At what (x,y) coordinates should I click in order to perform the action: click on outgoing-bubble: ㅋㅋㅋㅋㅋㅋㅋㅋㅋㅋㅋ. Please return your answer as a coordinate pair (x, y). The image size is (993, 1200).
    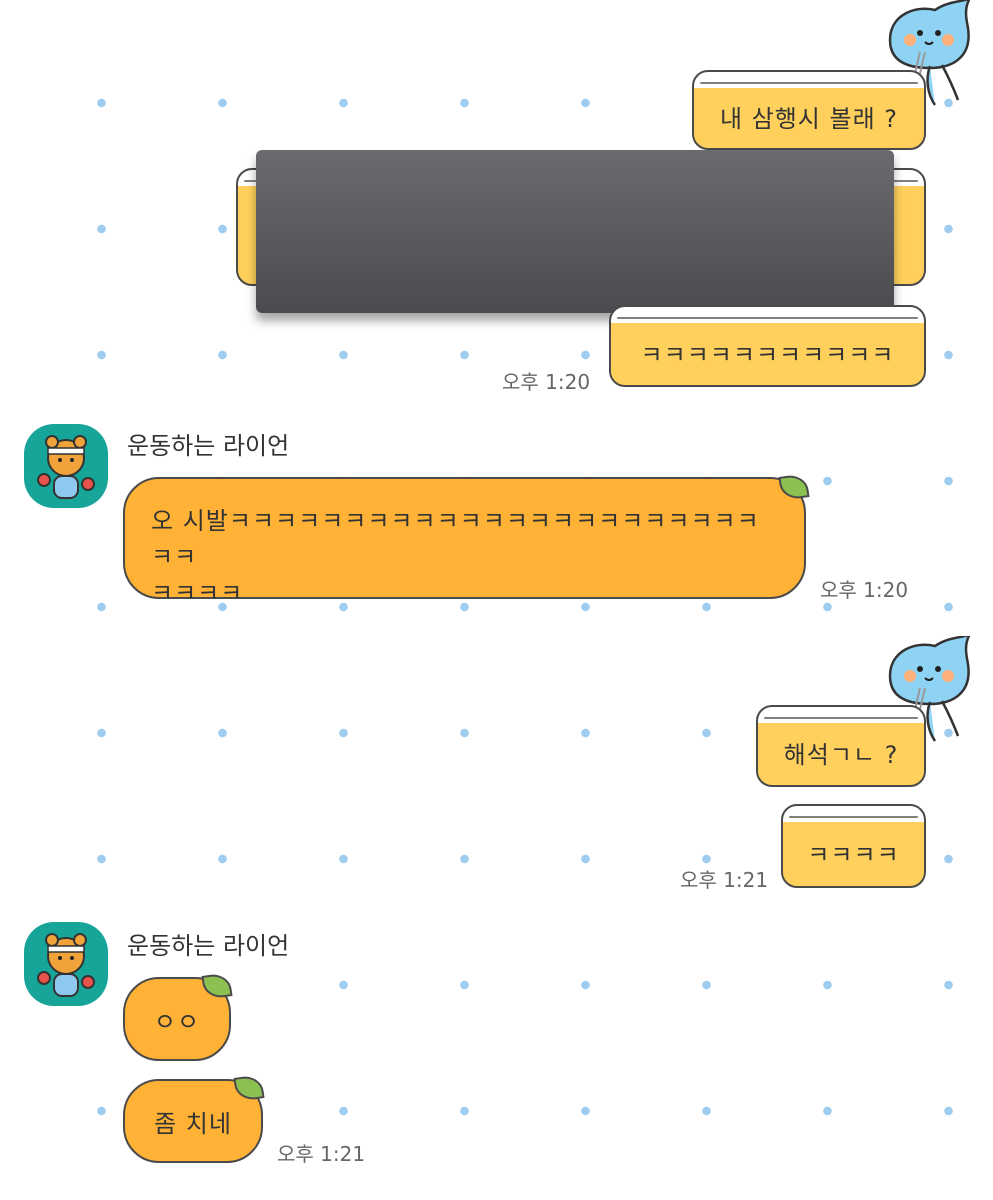
    Looking at the image, I should click on (767, 346).